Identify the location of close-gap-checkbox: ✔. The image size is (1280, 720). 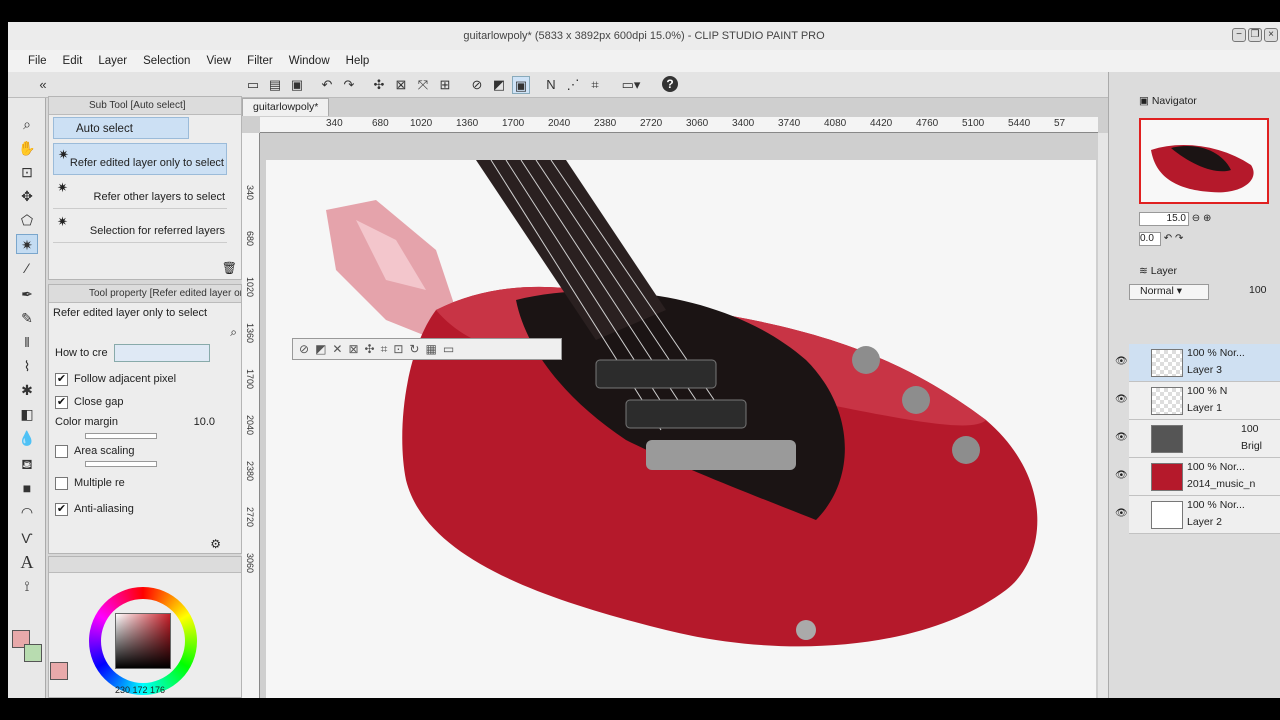
(61, 402).